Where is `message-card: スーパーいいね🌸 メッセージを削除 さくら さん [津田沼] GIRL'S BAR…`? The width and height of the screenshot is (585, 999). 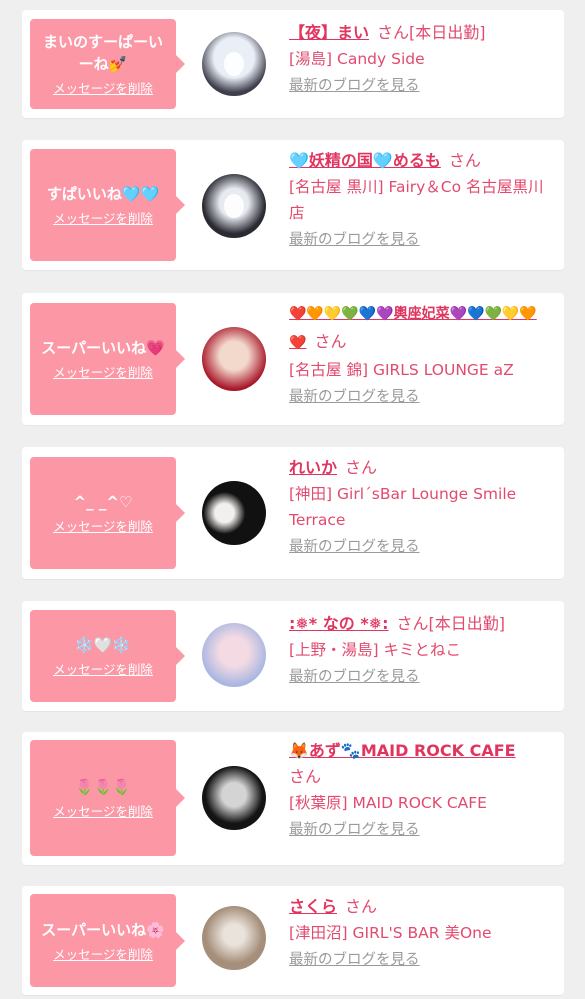 message-card: スーパーいいね🌸 メッセージを削除 さくら さん [津田沼] GIRL'S BAR… is located at coordinates (293, 940).